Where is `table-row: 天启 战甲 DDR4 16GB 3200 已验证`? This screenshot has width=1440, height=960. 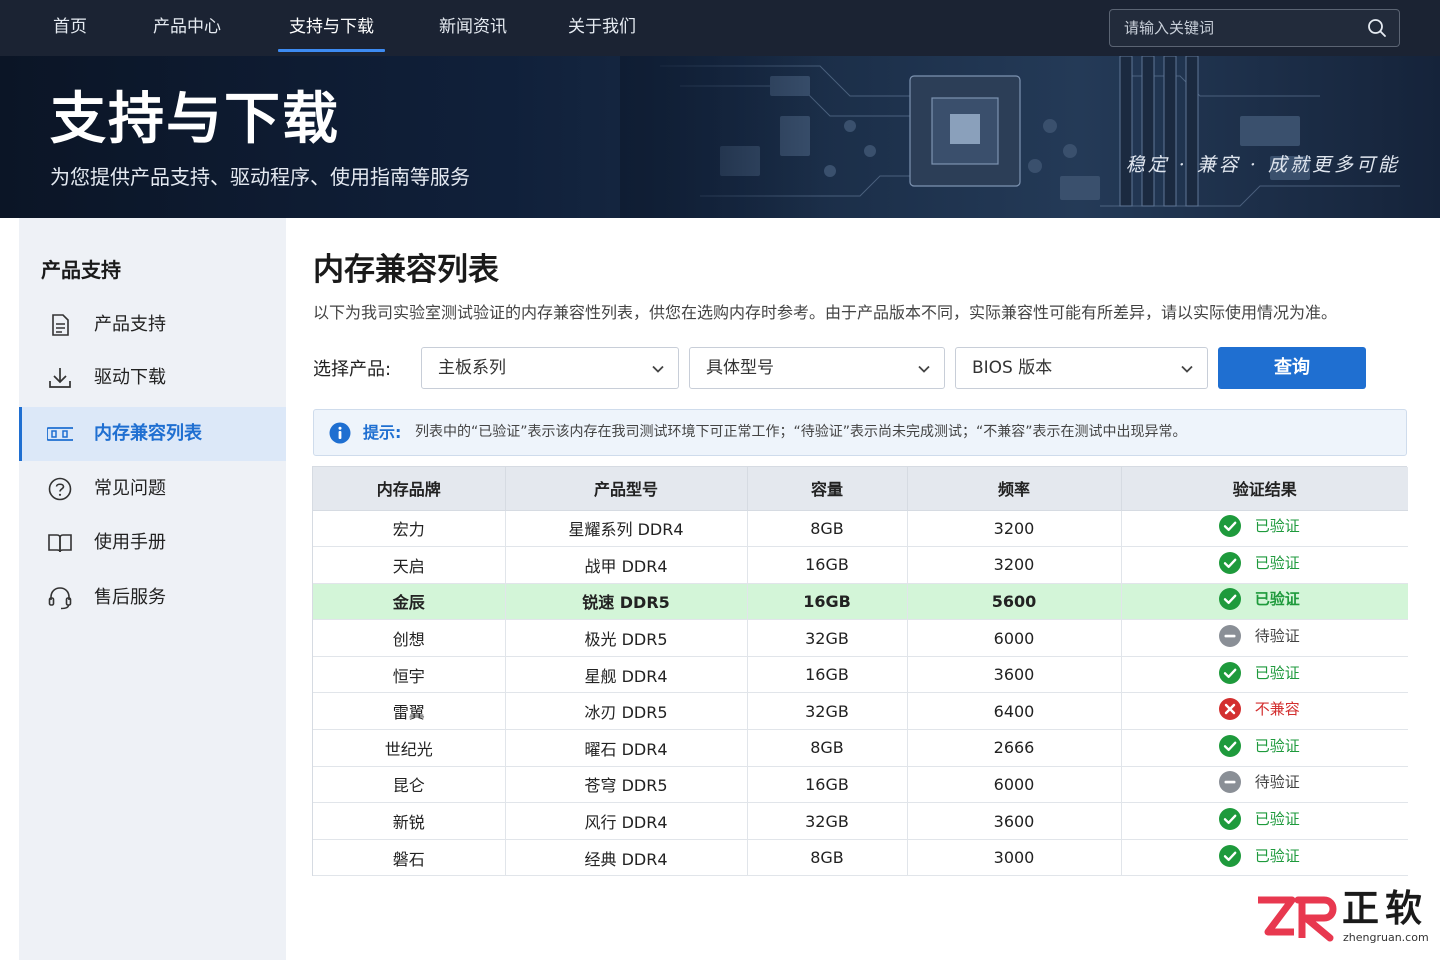
table-row: 天启 战甲 DDR4 16GB 3200 已验证 is located at coordinates (860, 565).